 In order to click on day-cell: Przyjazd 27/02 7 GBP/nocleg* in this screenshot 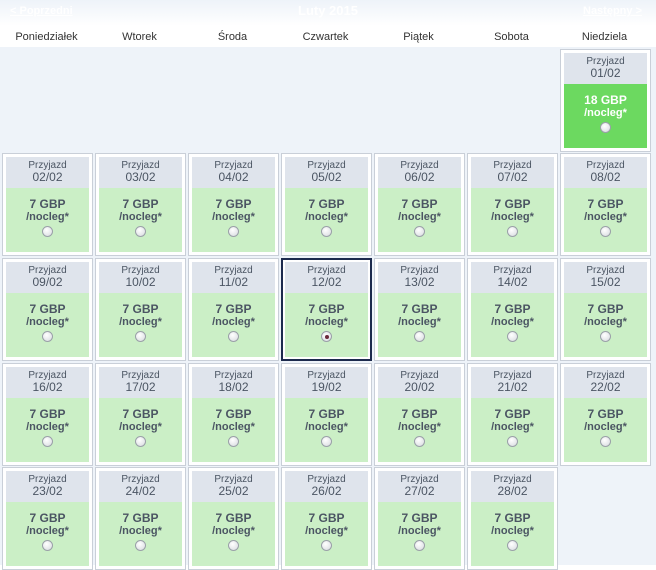, I will do `click(419, 518)`.